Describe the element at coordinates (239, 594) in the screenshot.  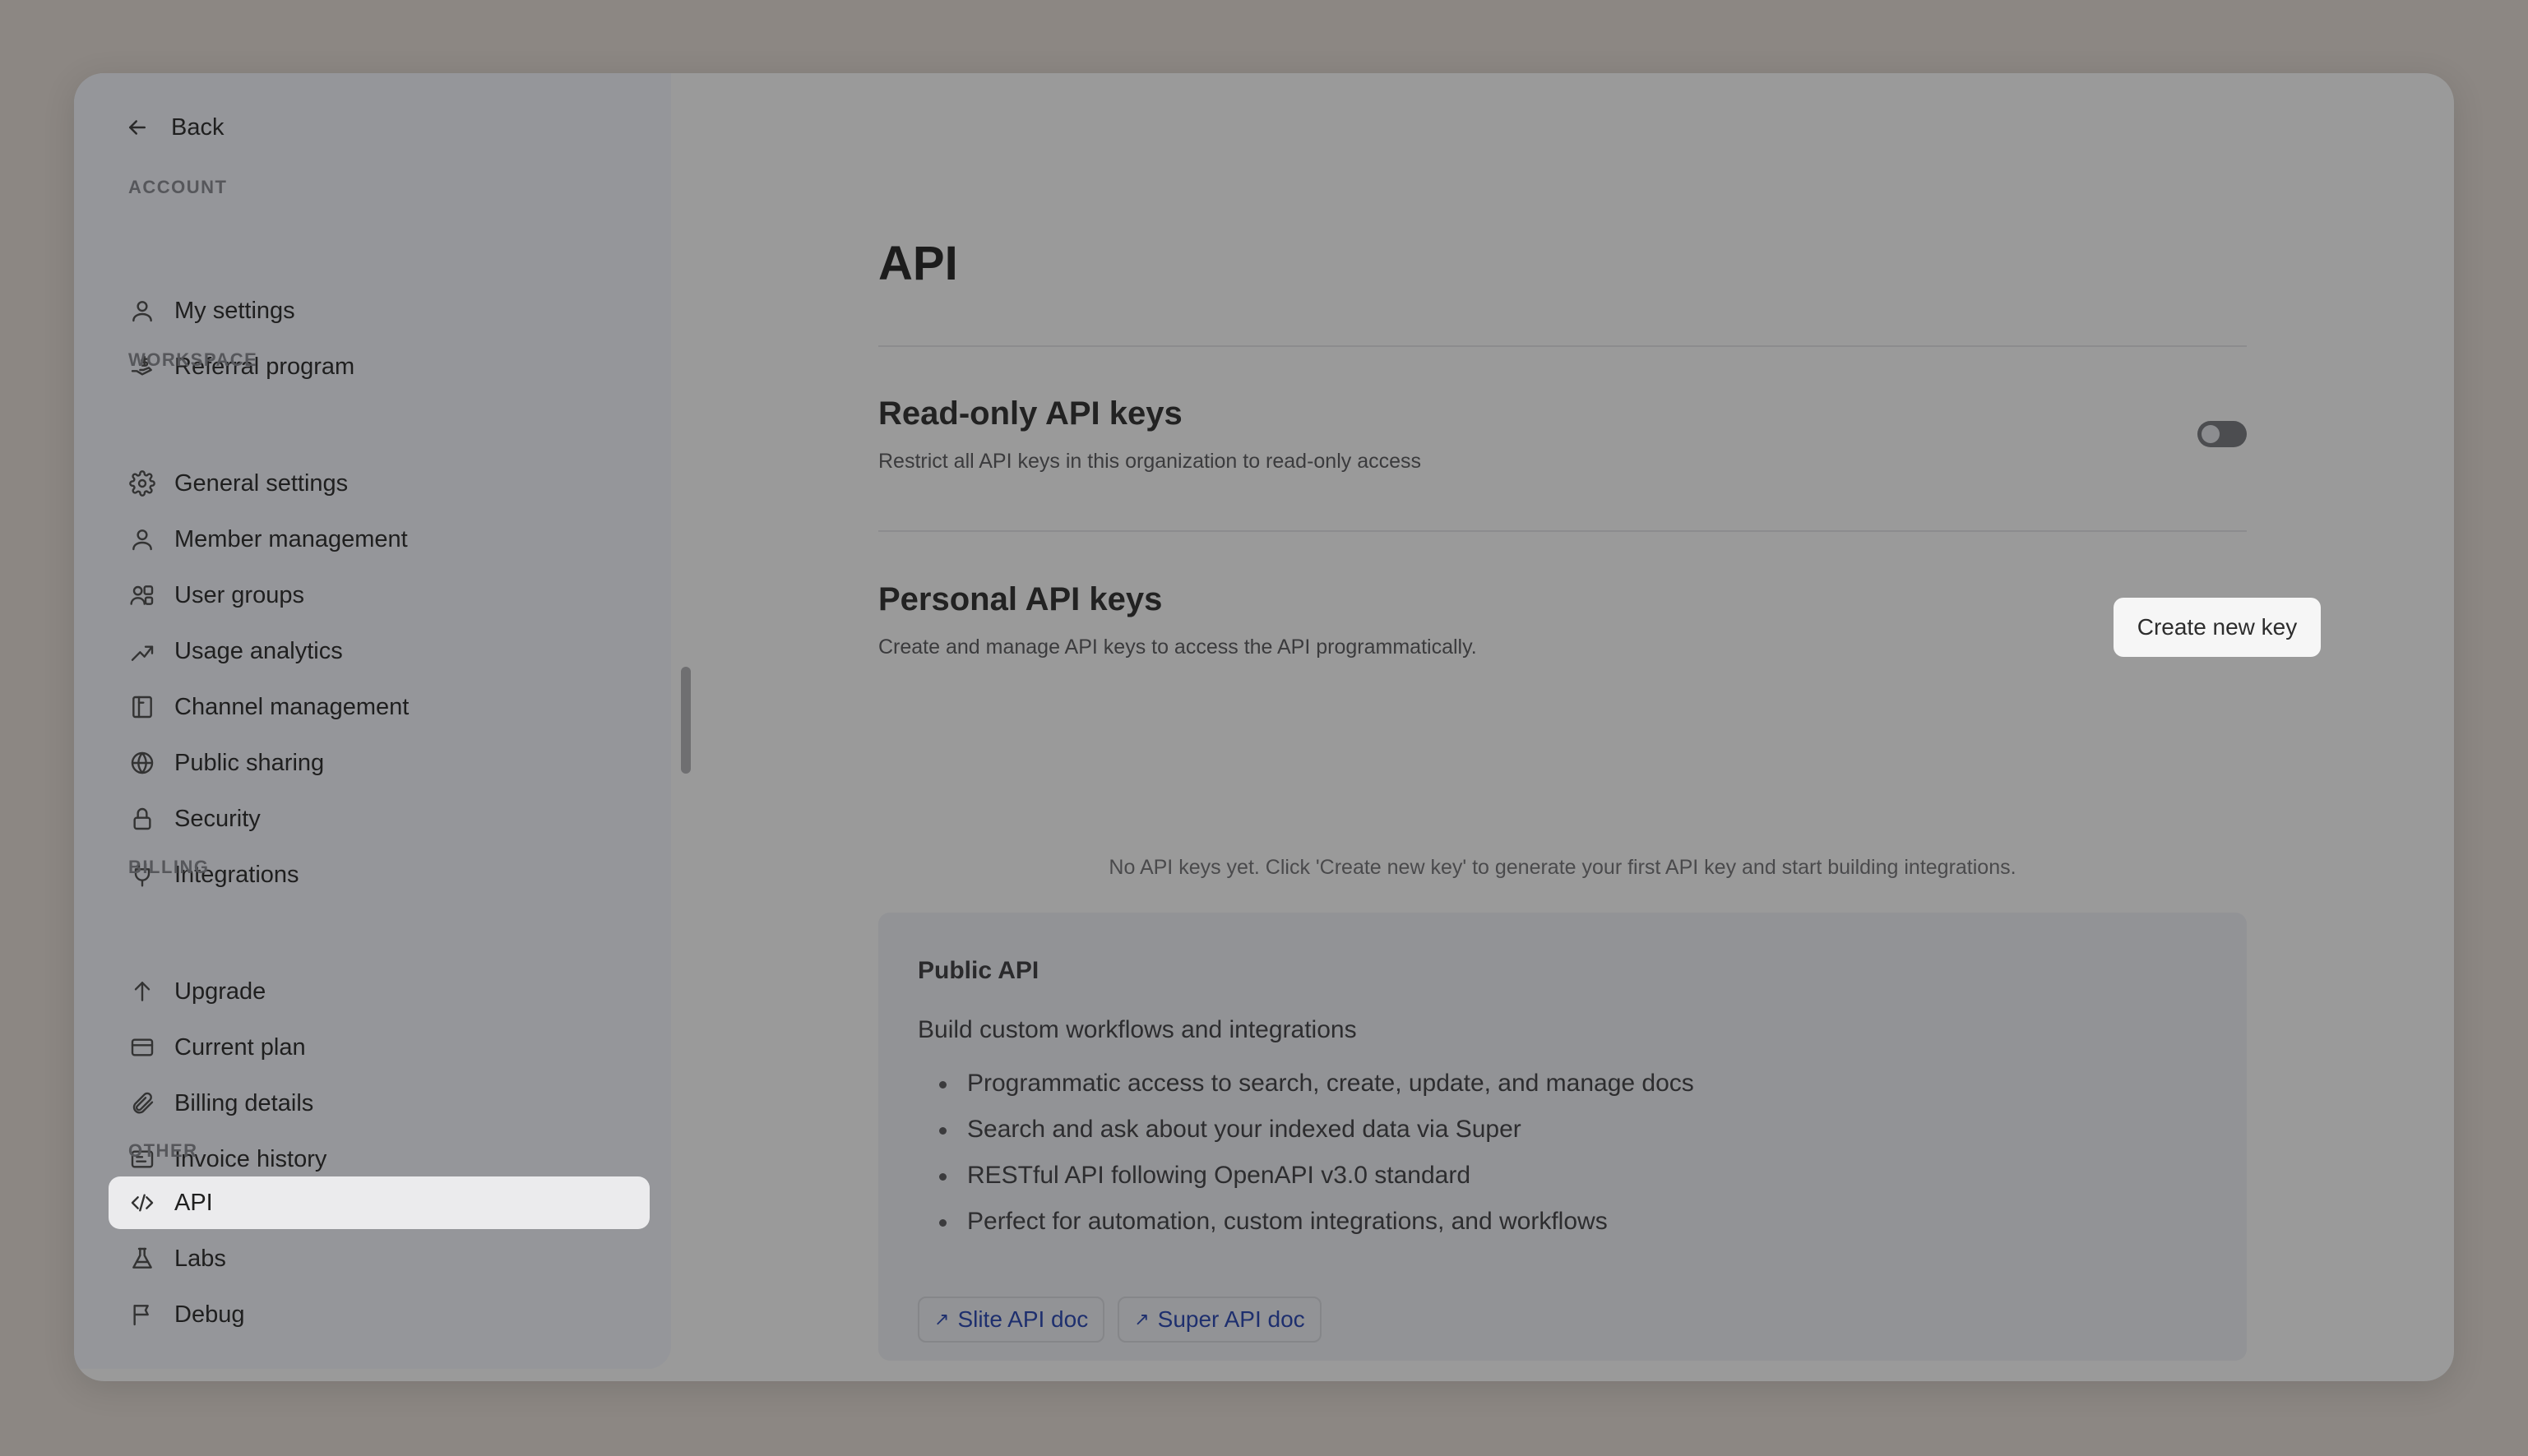
I see `sidebar-item-label: User groups` at that location.